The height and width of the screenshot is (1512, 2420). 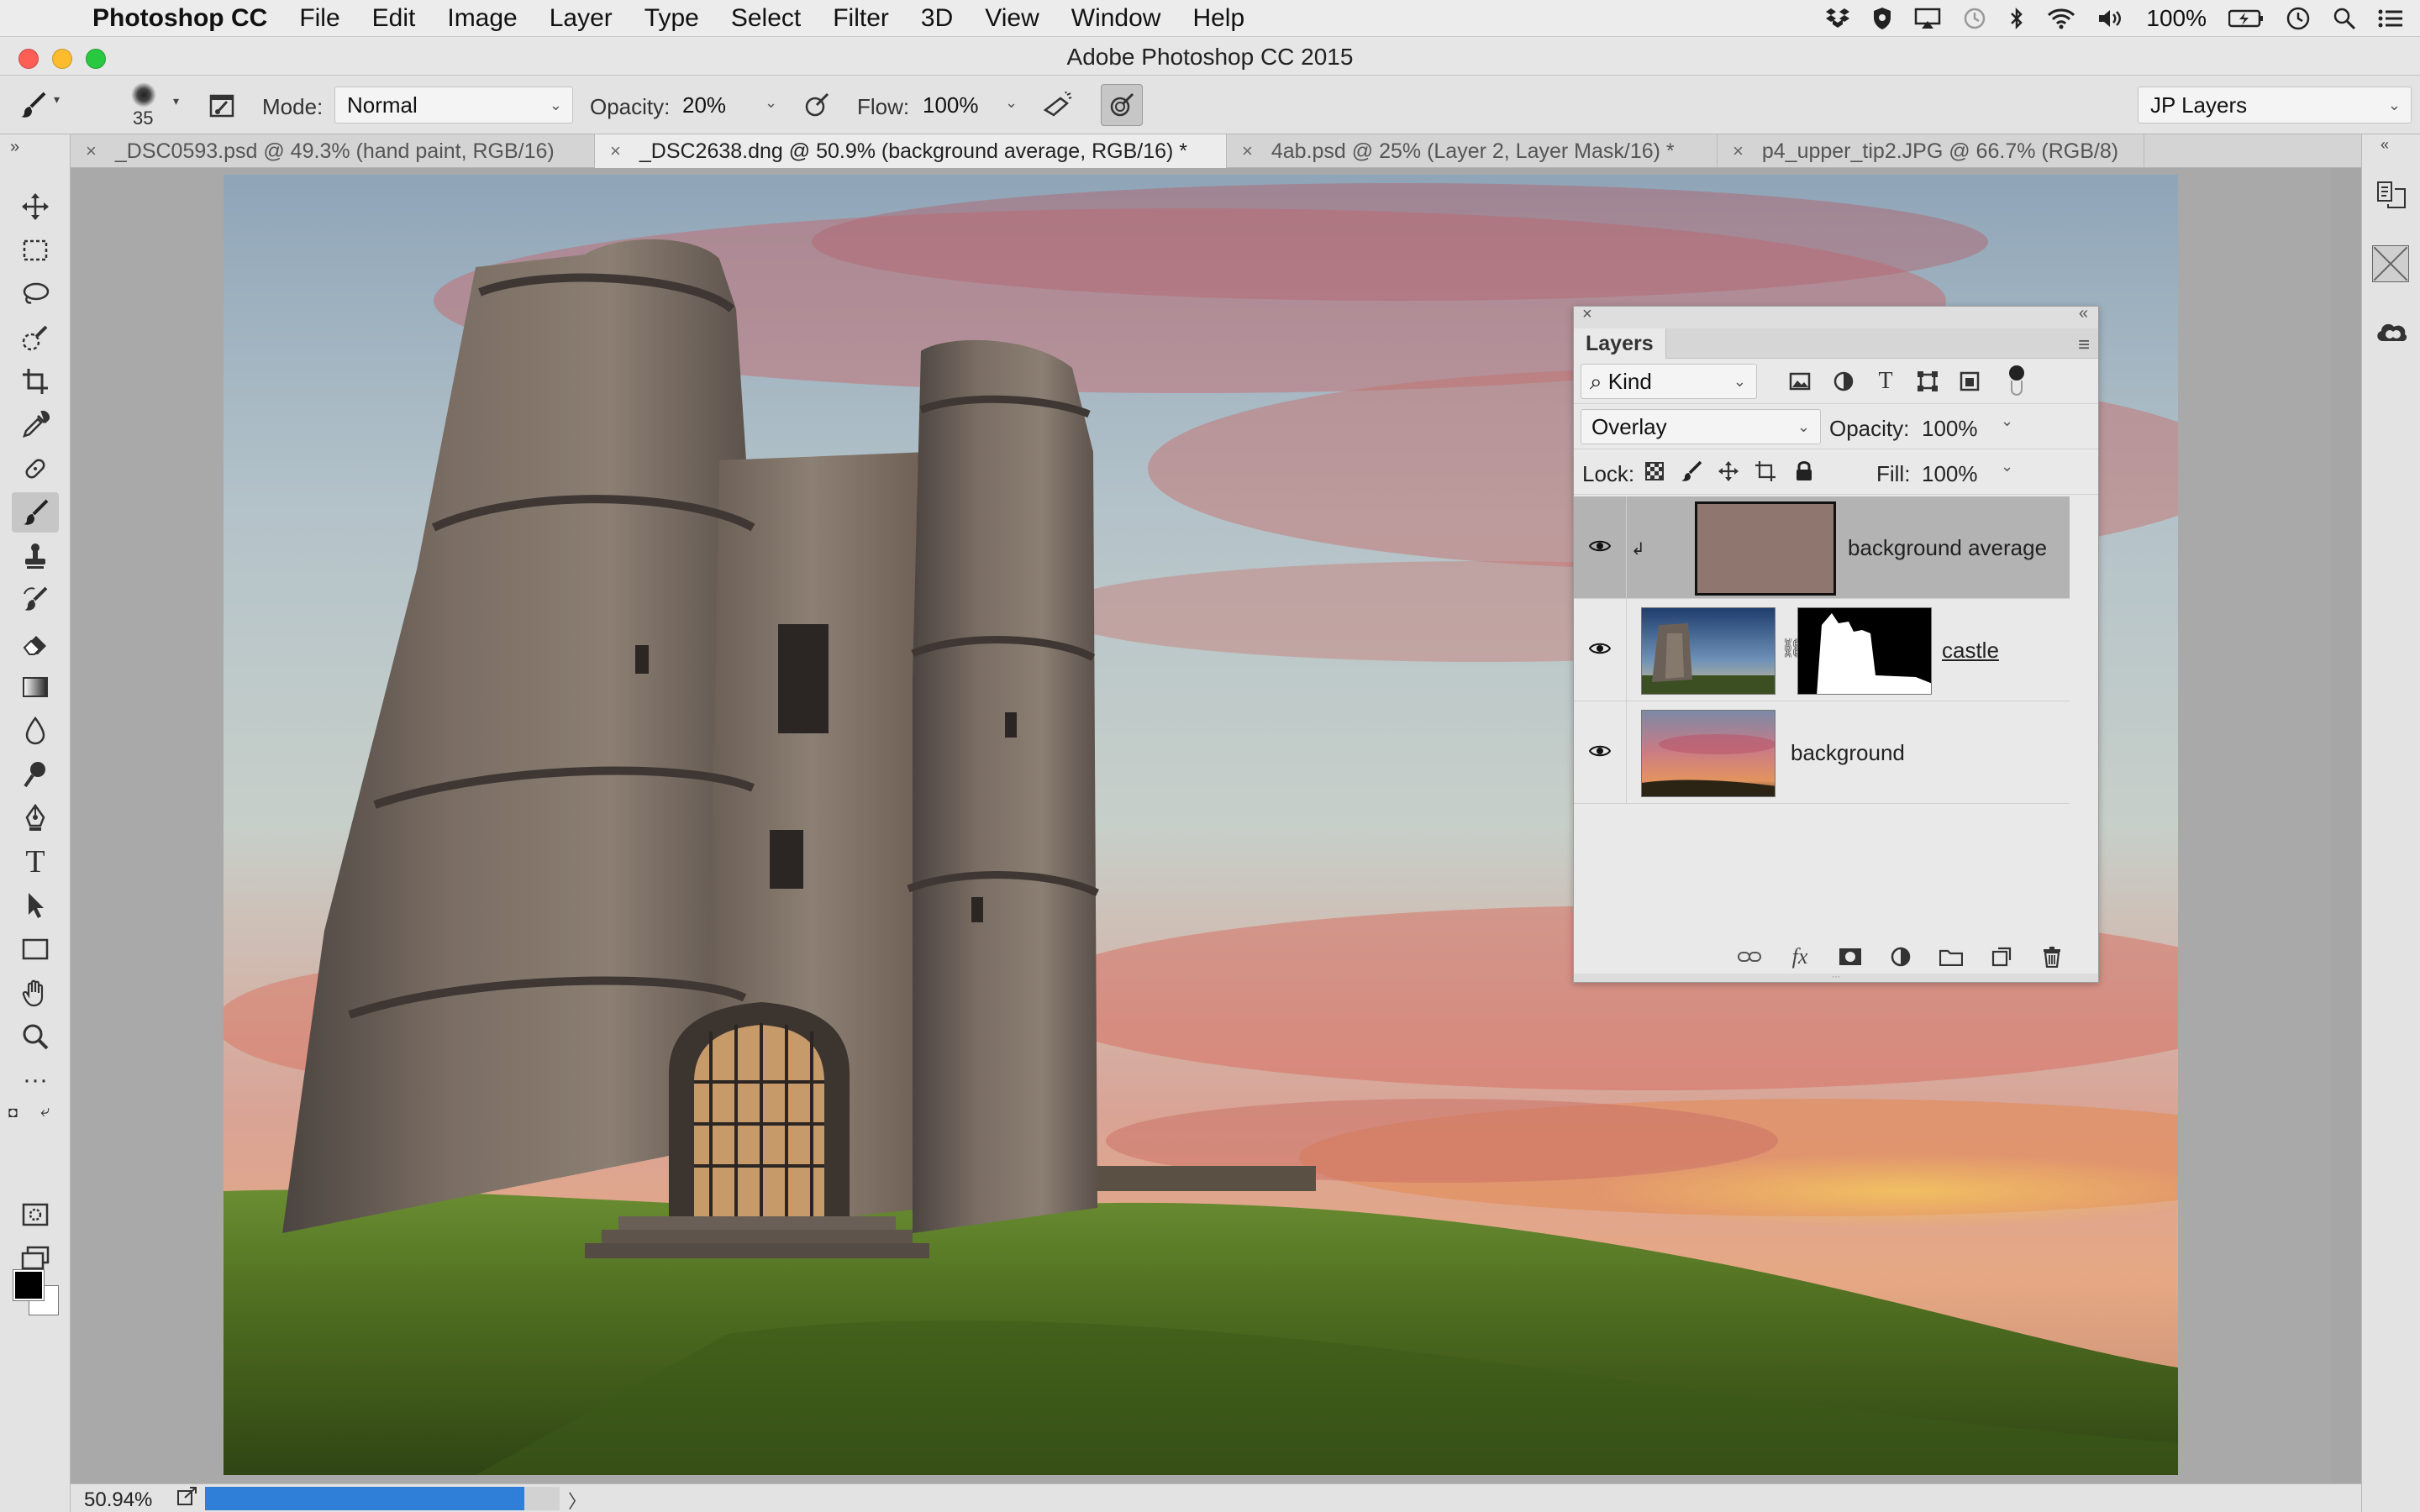 What do you see at coordinates (1951, 956) in the screenshot?
I see `new-group-icon` at bounding box center [1951, 956].